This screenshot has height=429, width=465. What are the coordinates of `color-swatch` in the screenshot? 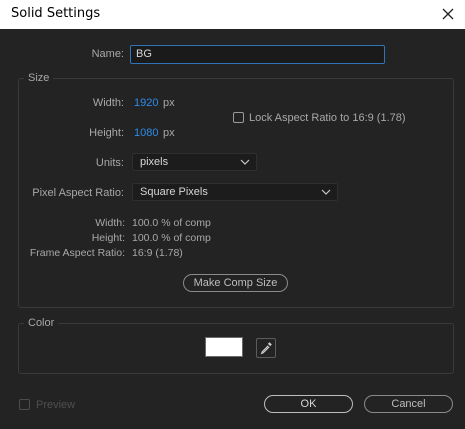 It's located at (224, 347).